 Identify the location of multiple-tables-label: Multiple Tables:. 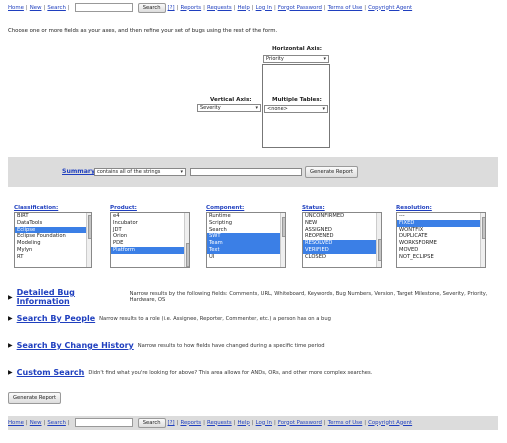
(297, 100).